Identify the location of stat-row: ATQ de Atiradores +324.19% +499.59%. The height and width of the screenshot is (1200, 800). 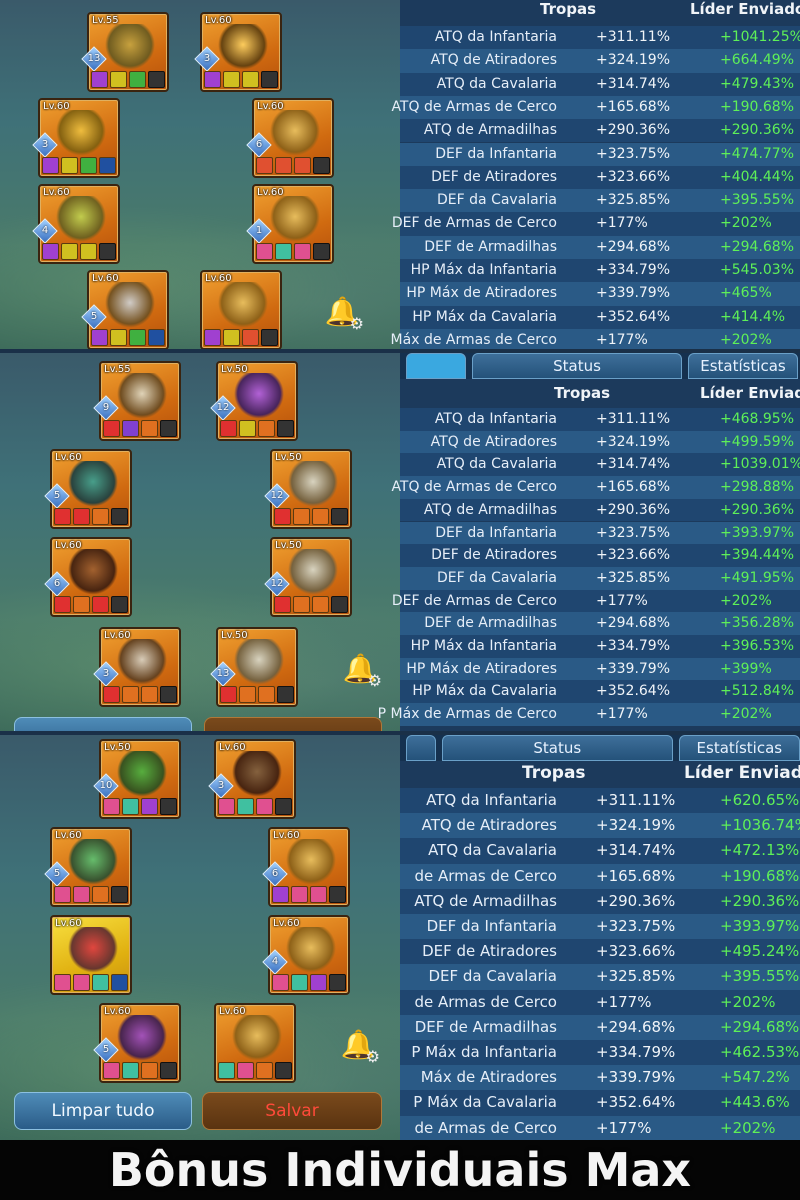
(600, 442).